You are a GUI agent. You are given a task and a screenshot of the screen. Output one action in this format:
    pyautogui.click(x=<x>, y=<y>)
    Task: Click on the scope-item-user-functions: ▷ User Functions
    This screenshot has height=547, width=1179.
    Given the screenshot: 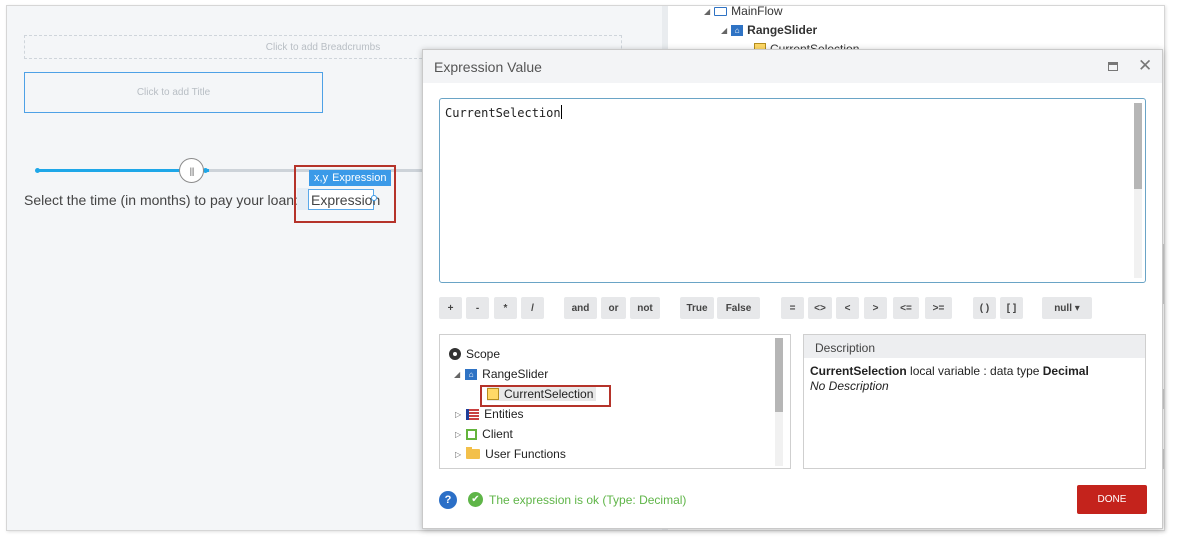 What is the action you would take?
    pyautogui.click(x=510, y=454)
    